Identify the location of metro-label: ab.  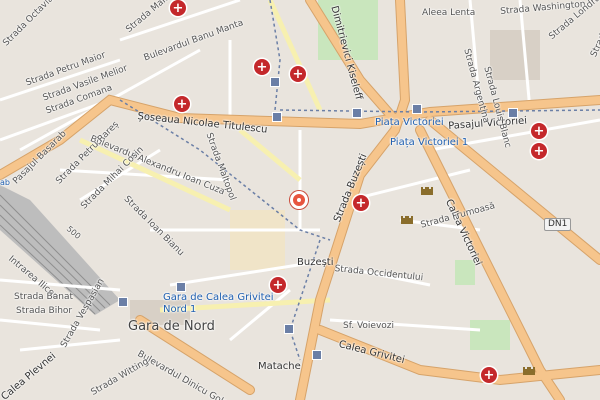
(5, 182).